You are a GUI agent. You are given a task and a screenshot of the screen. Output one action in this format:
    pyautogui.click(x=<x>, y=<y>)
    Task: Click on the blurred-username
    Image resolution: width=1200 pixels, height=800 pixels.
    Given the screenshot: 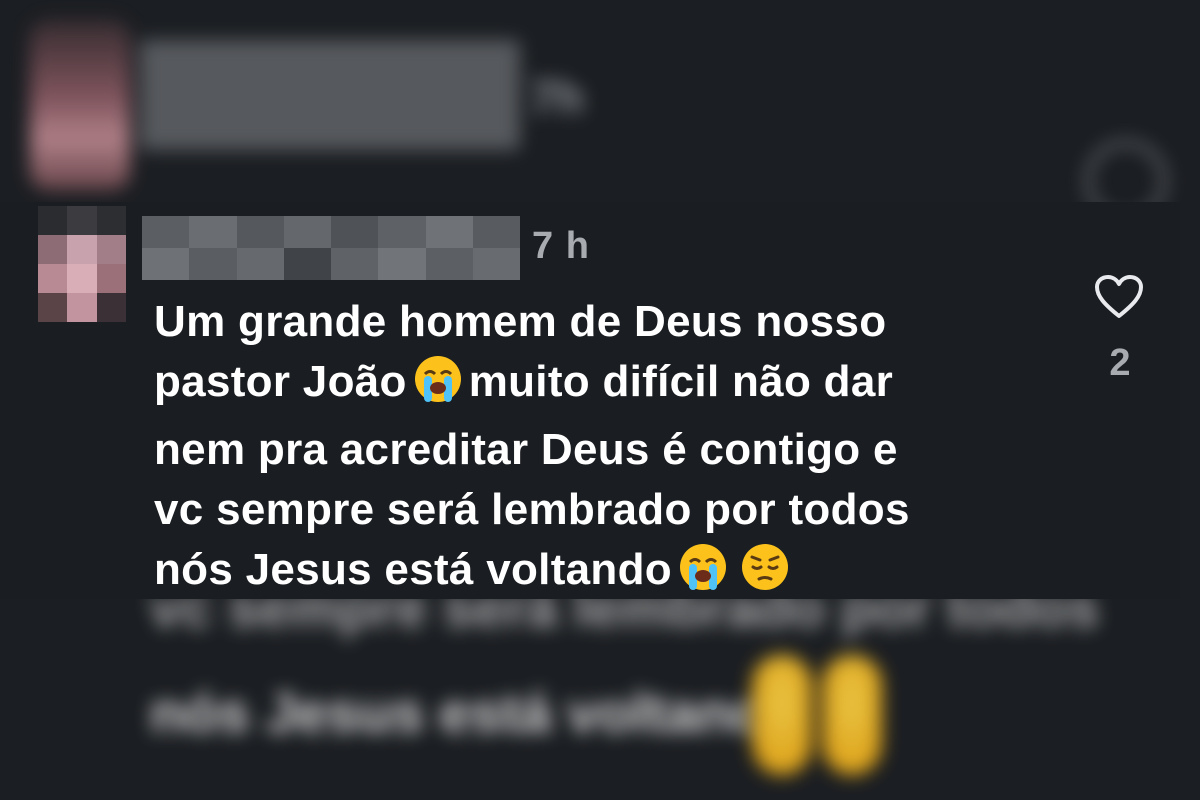 What is the action you would take?
    pyautogui.click(x=330, y=95)
    